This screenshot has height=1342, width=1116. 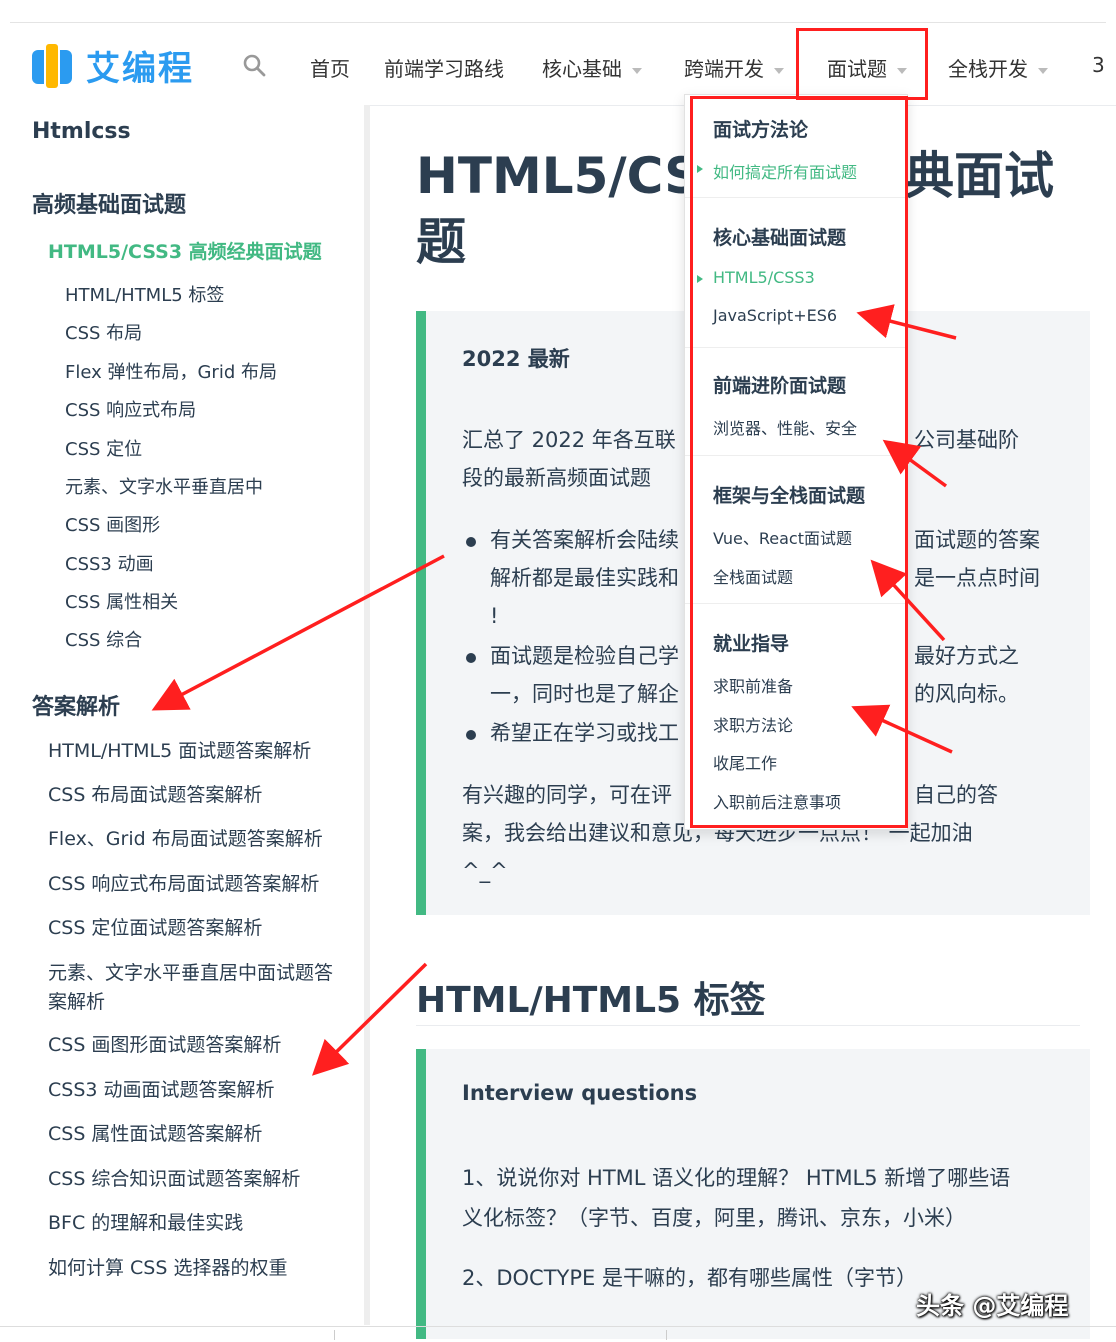 I want to click on arrow-to-answers, so click(x=298, y=632).